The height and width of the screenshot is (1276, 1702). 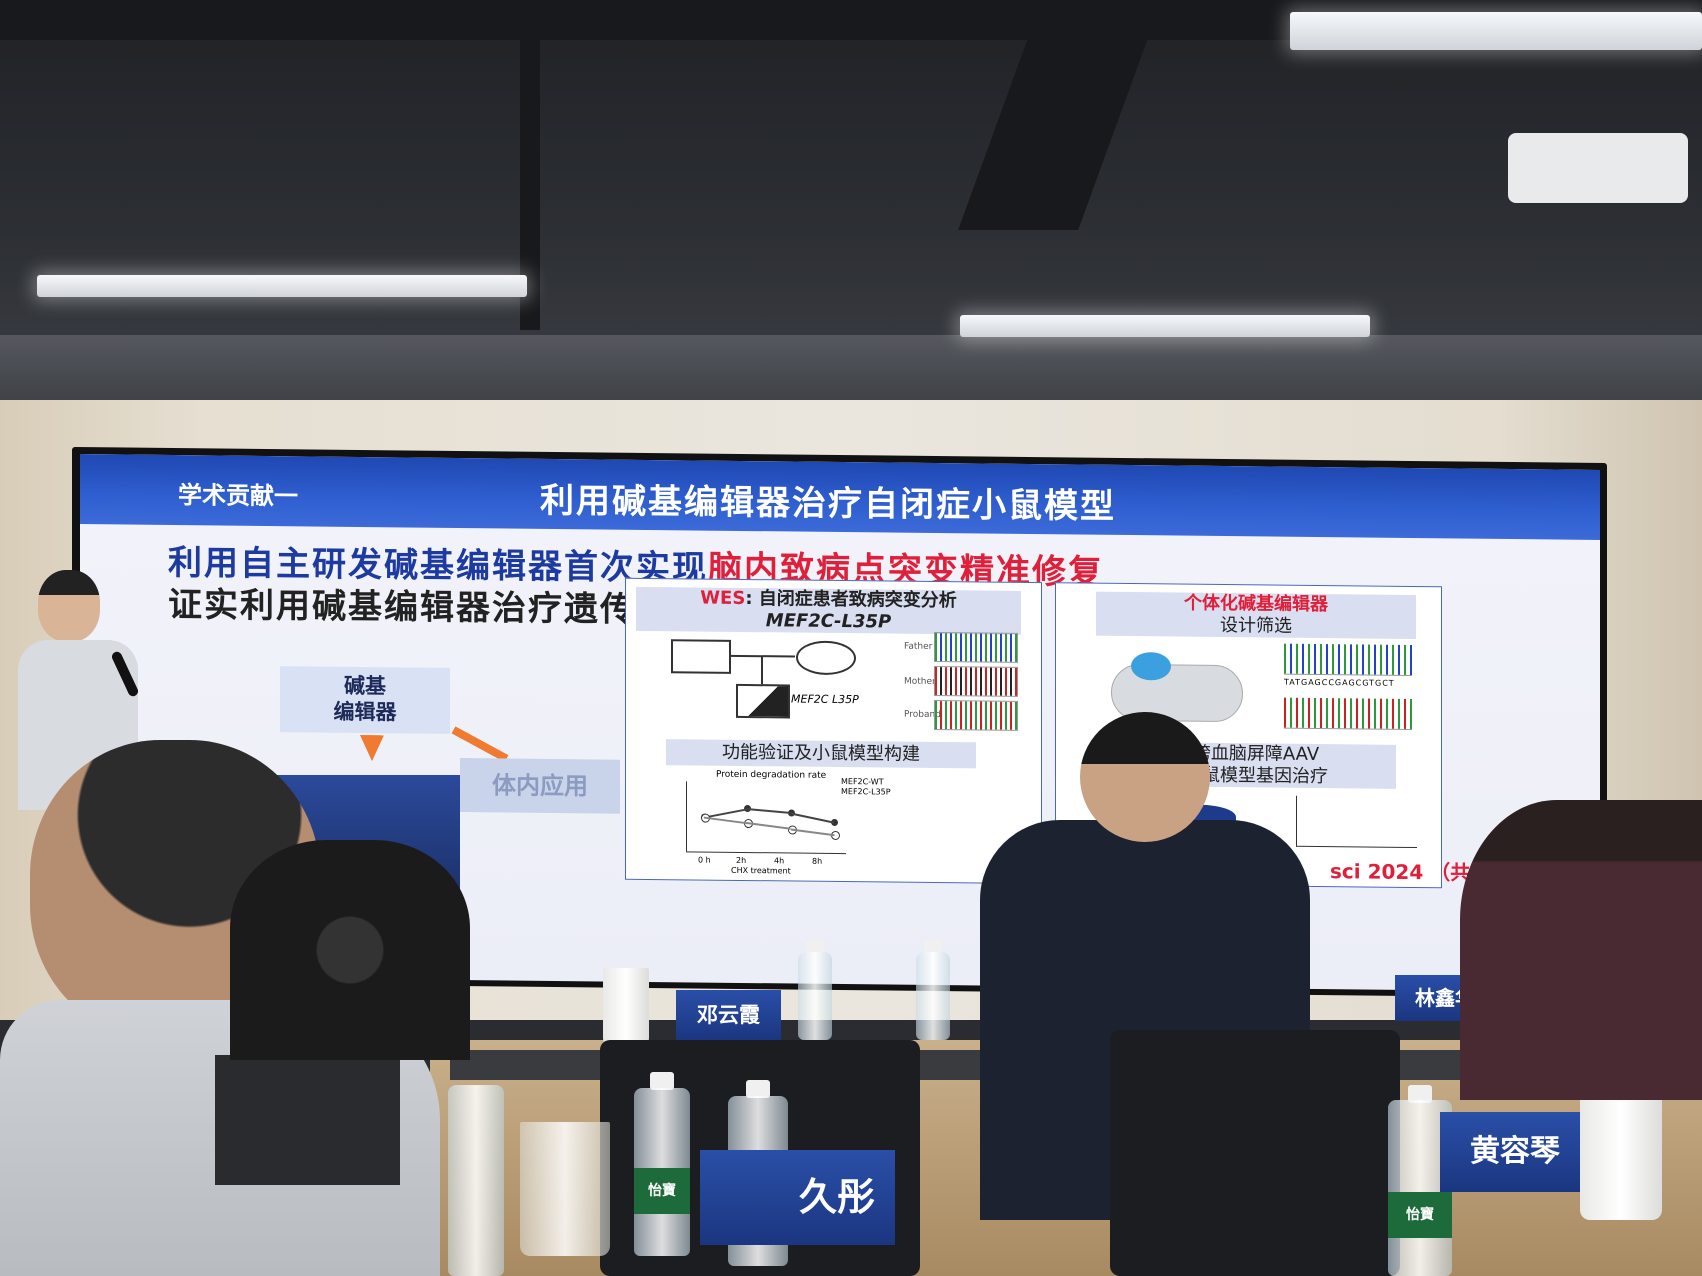 What do you see at coordinates (565, 1189) in the screenshot?
I see `plastic-cup` at bounding box center [565, 1189].